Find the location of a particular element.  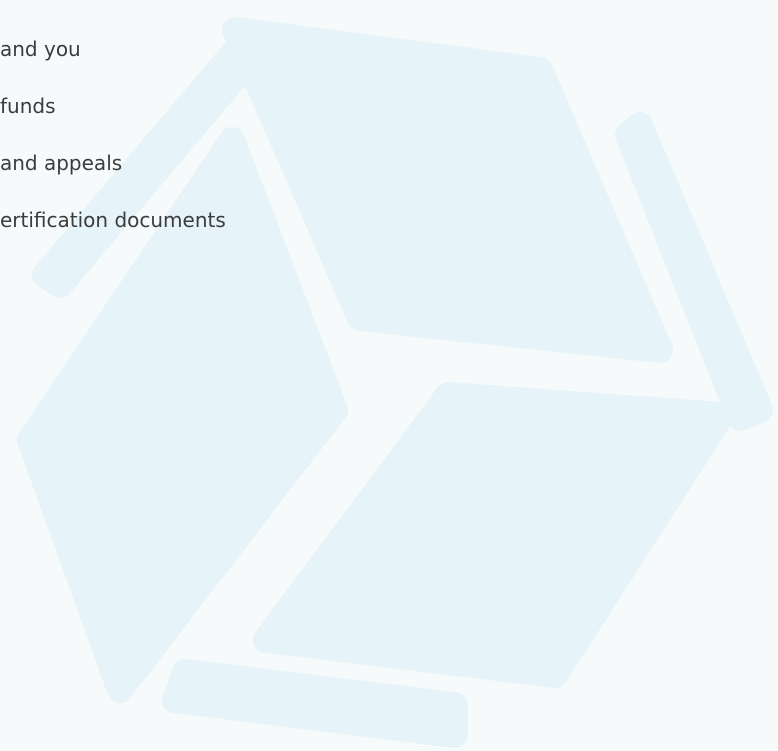

cube-right-arm is located at coordinates (694, 271).